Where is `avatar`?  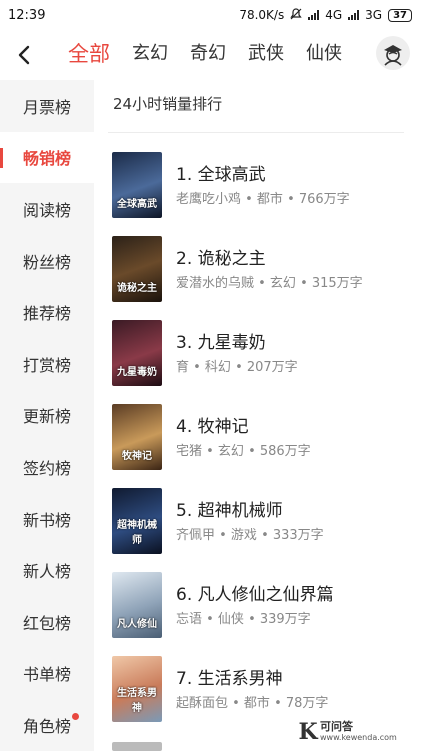 avatar is located at coordinates (393, 53).